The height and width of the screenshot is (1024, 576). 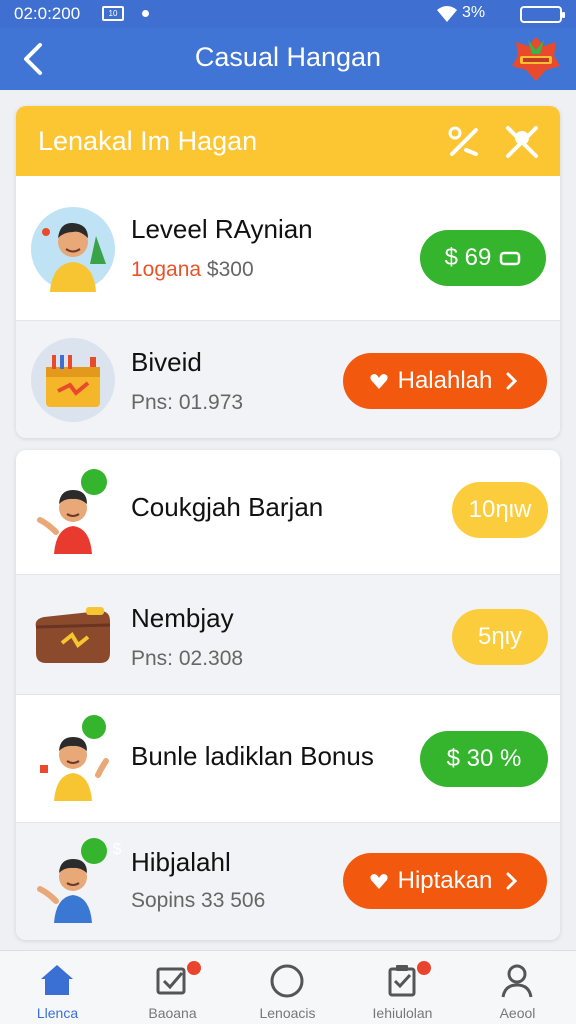 I want to click on bonus-button: $ 30 %, so click(x=484, y=759).